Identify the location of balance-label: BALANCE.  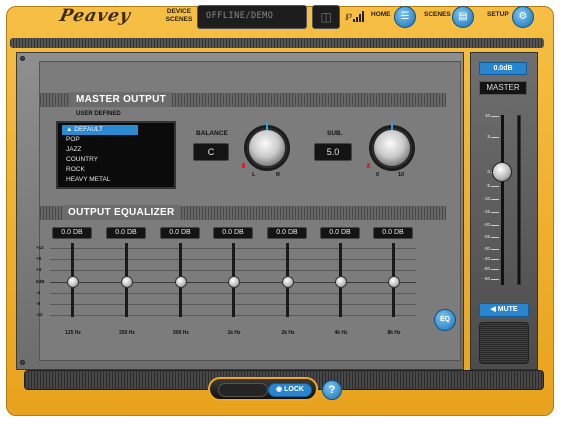
(212, 133).